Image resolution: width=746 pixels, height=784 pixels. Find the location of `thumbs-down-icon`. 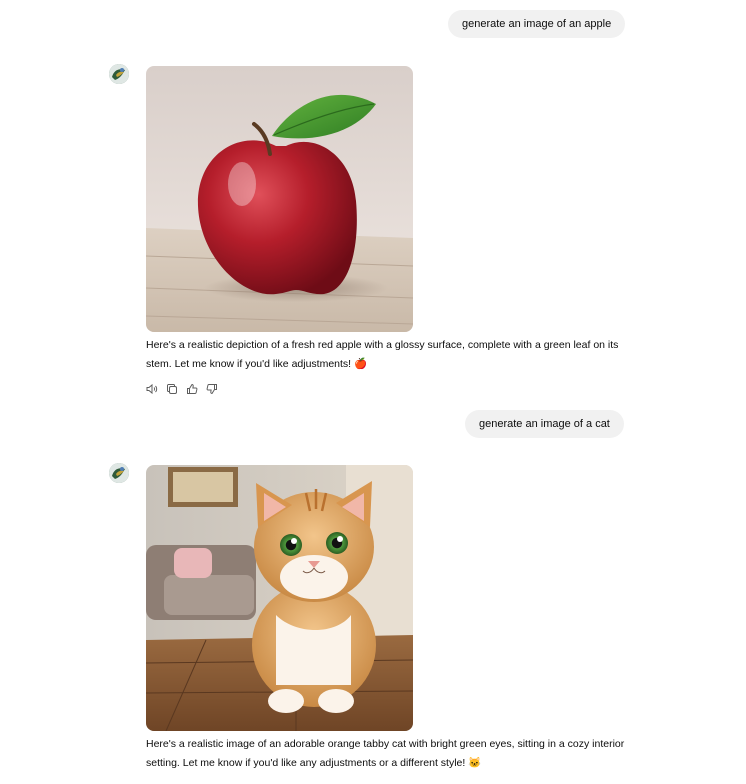

thumbs-down-icon is located at coordinates (212, 389).